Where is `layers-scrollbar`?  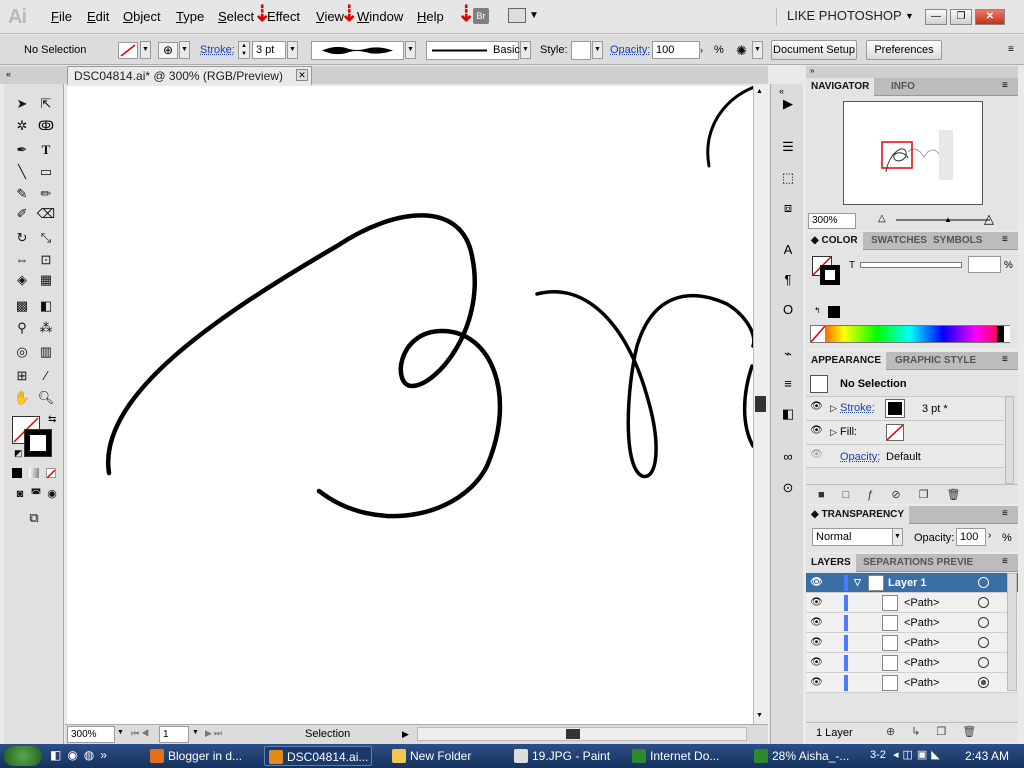 layers-scrollbar is located at coordinates (1012, 632).